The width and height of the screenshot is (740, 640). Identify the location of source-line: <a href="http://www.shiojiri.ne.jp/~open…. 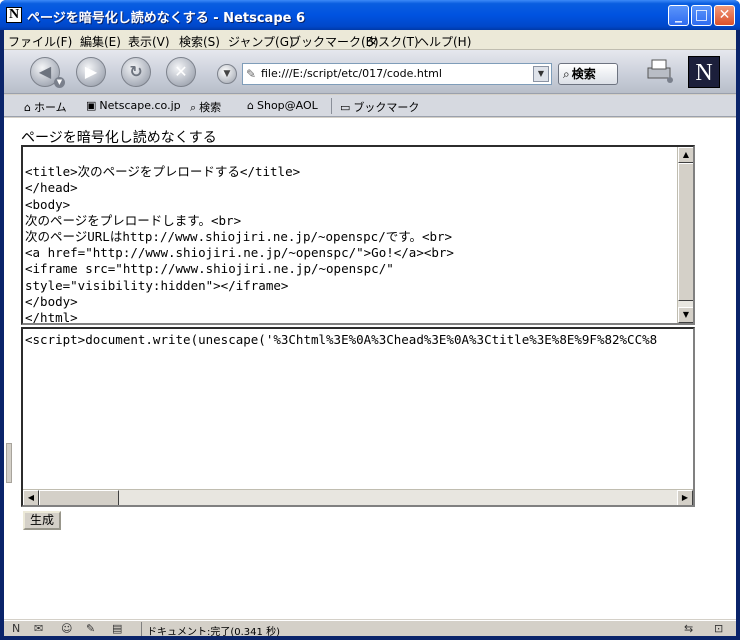
(239, 253).